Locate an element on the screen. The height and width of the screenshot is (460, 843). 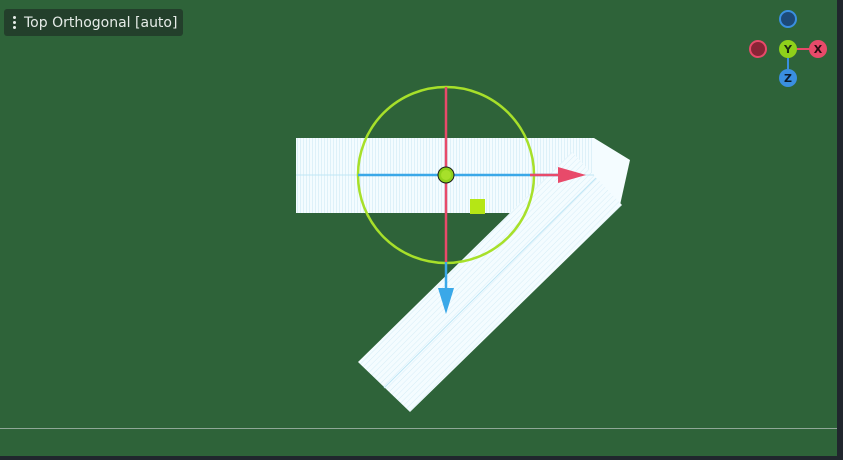
gizmo-y-label: Y is located at coordinates (788, 49).